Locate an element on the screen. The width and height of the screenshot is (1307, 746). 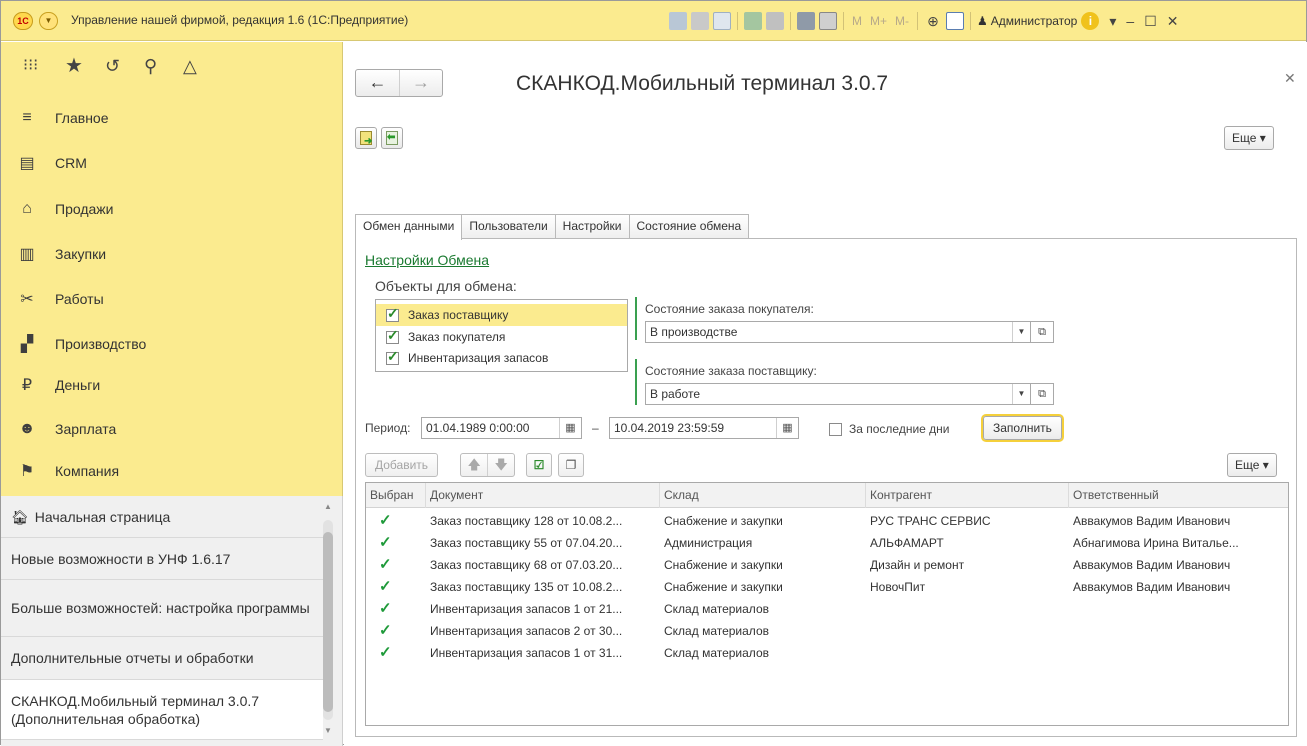
customer-order-state-select: В производстве ▼ is located at coordinates (838, 332).